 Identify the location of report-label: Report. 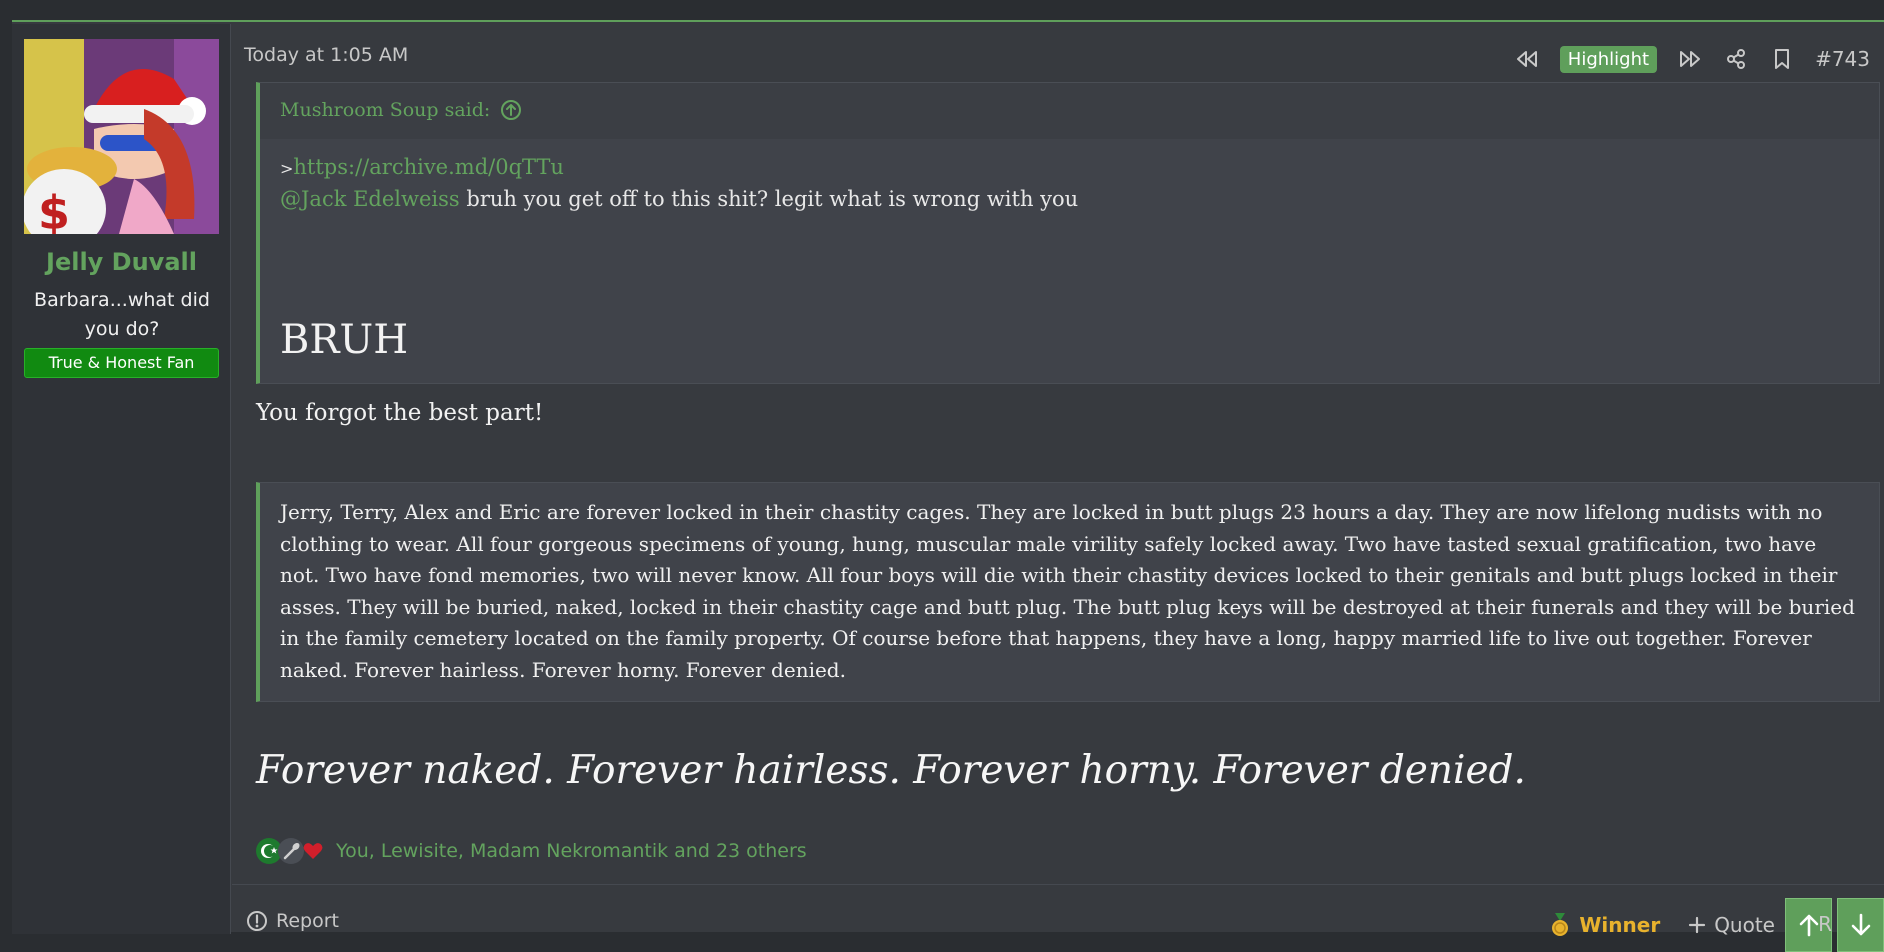
(307, 921).